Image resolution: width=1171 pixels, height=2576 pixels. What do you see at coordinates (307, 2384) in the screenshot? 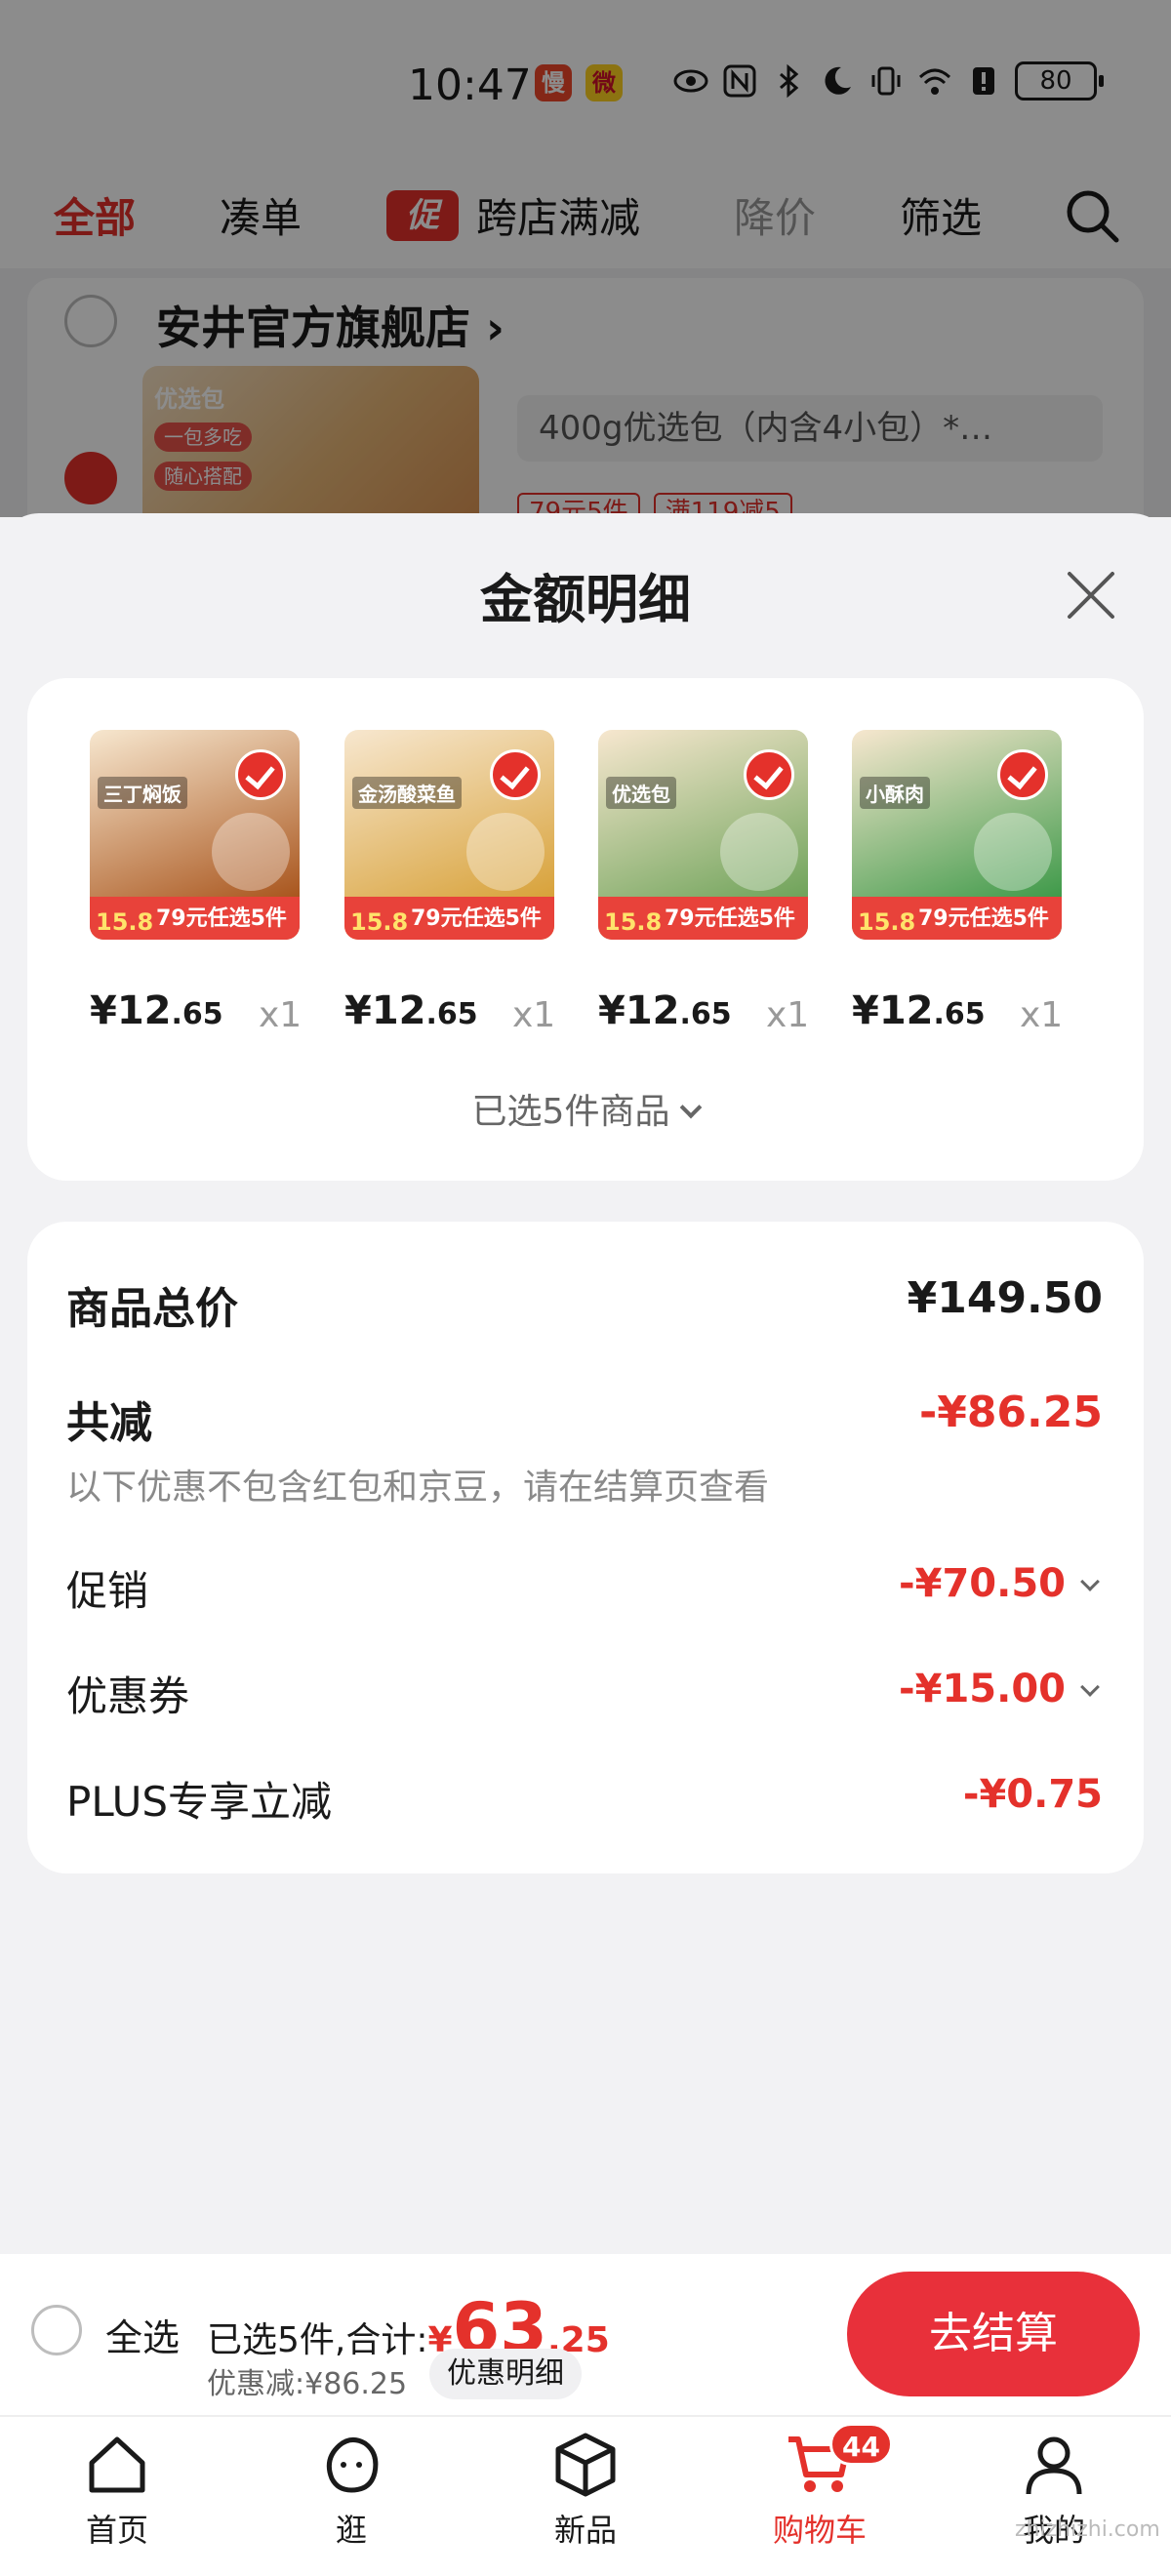
I see `discount-amount: 优惠减:¥86.25` at bounding box center [307, 2384].